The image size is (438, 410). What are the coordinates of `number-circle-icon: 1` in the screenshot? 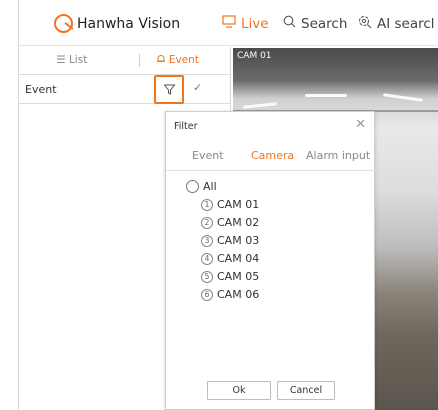 It's located at (207, 204).